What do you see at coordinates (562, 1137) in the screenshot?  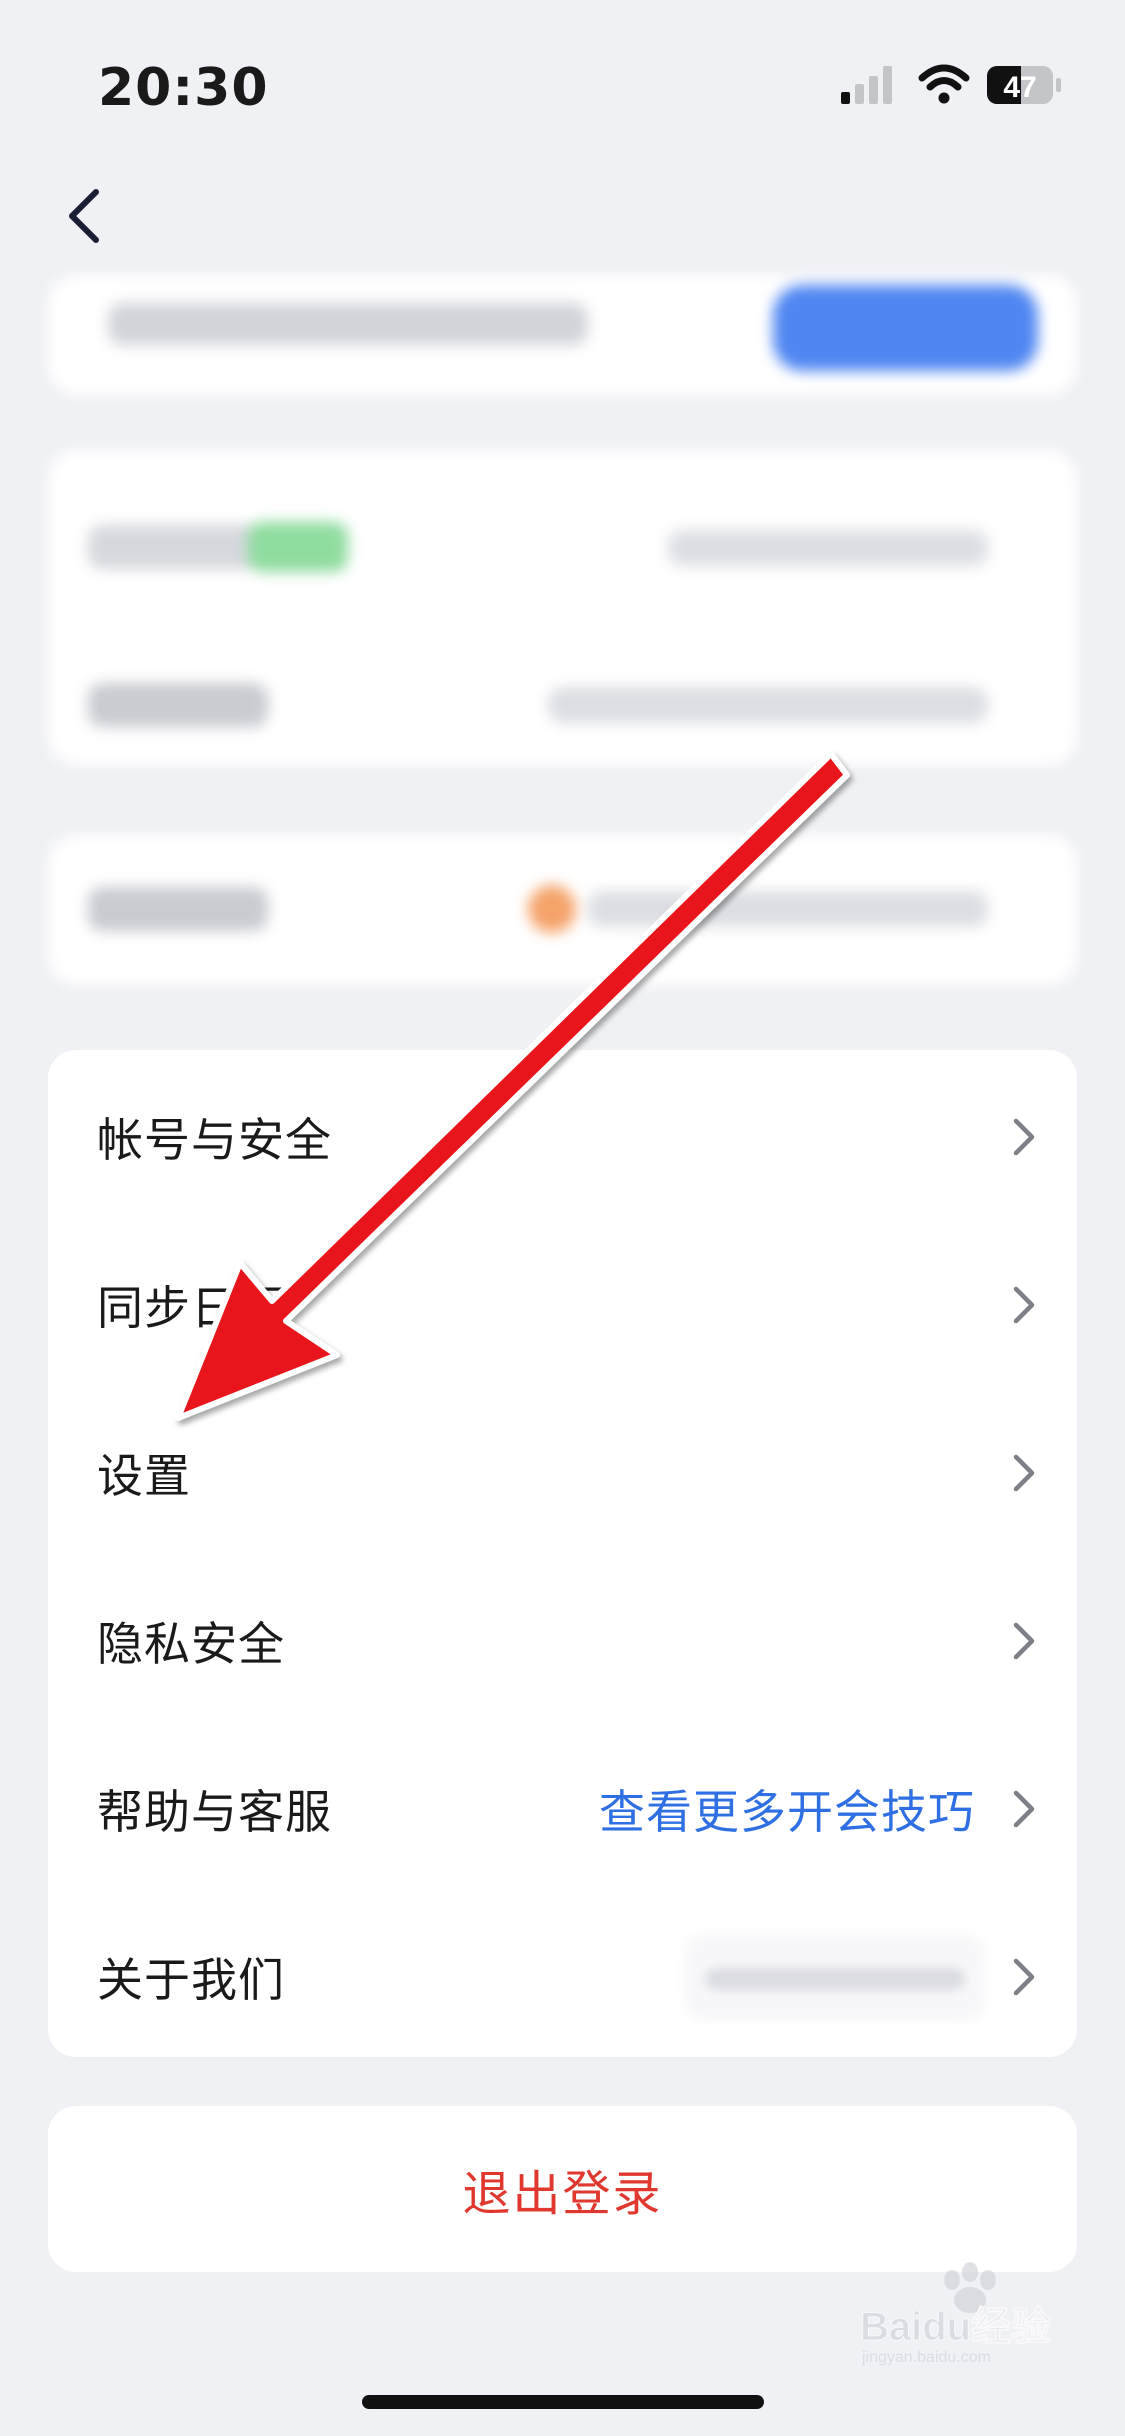 I see `menu-item-account-security: 帐号与安全` at bounding box center [562, 1137].